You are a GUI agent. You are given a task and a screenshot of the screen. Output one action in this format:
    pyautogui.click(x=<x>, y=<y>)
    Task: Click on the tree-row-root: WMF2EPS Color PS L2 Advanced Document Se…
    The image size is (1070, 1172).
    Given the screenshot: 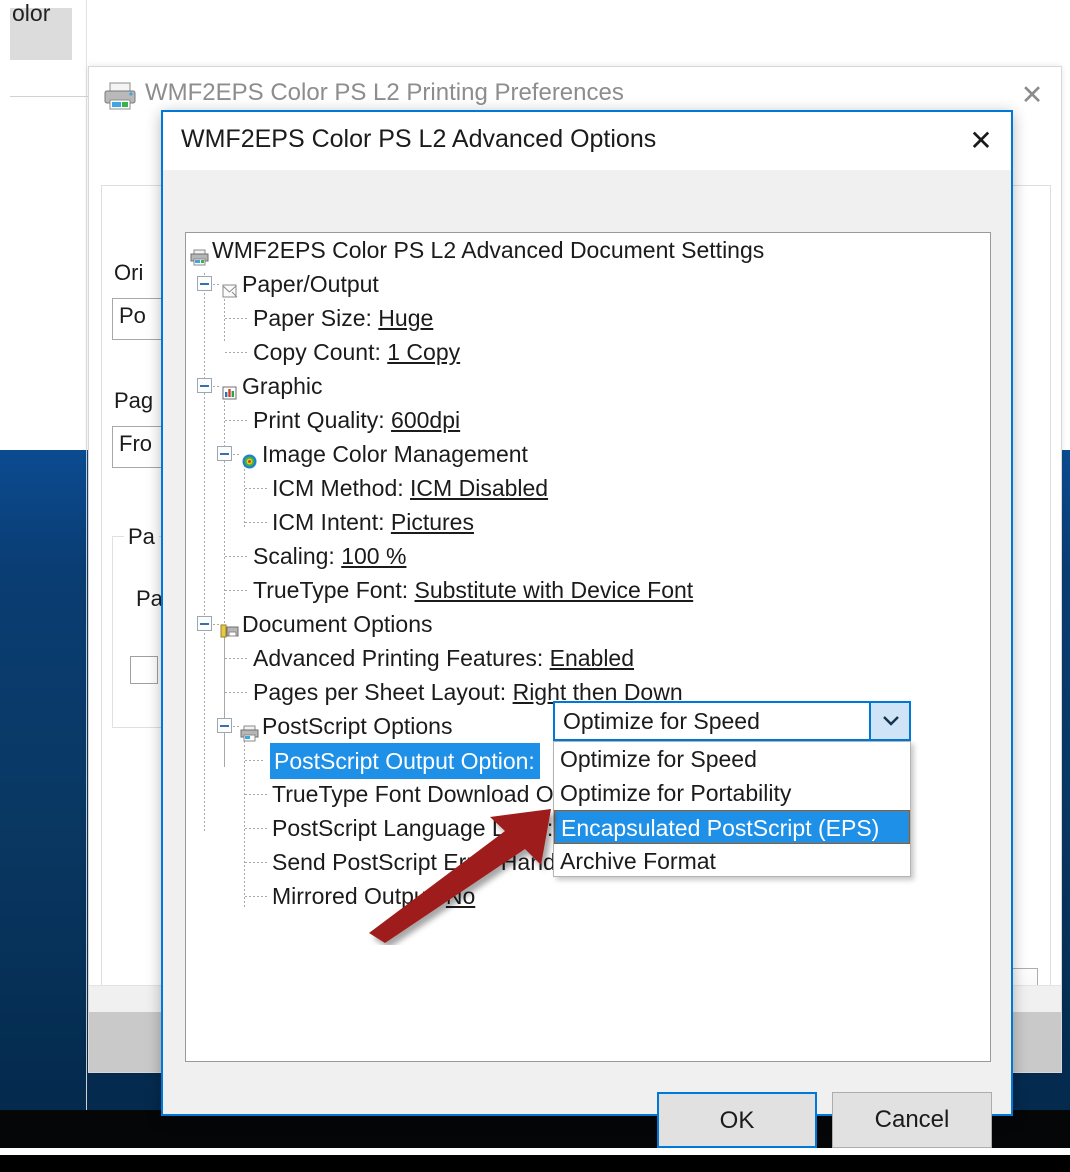 What is the action you would take?
    pyautogui.click(x=588, y=250)
    